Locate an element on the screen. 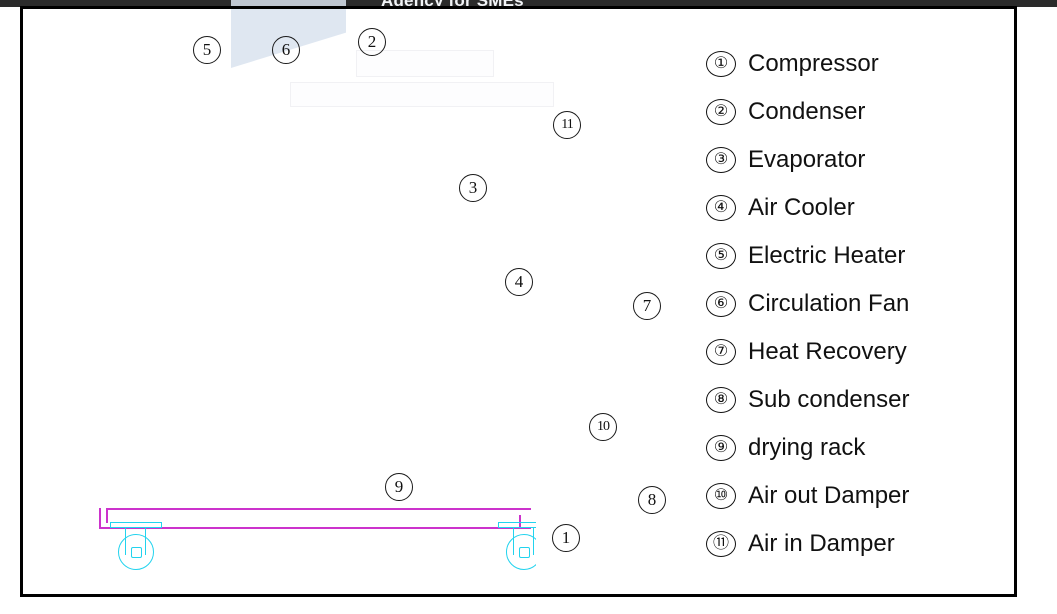 Image resolution: width=1057 pixels, height=614 pixels. callout-air-out-damper: 10 is located at coordinates (603, 427).